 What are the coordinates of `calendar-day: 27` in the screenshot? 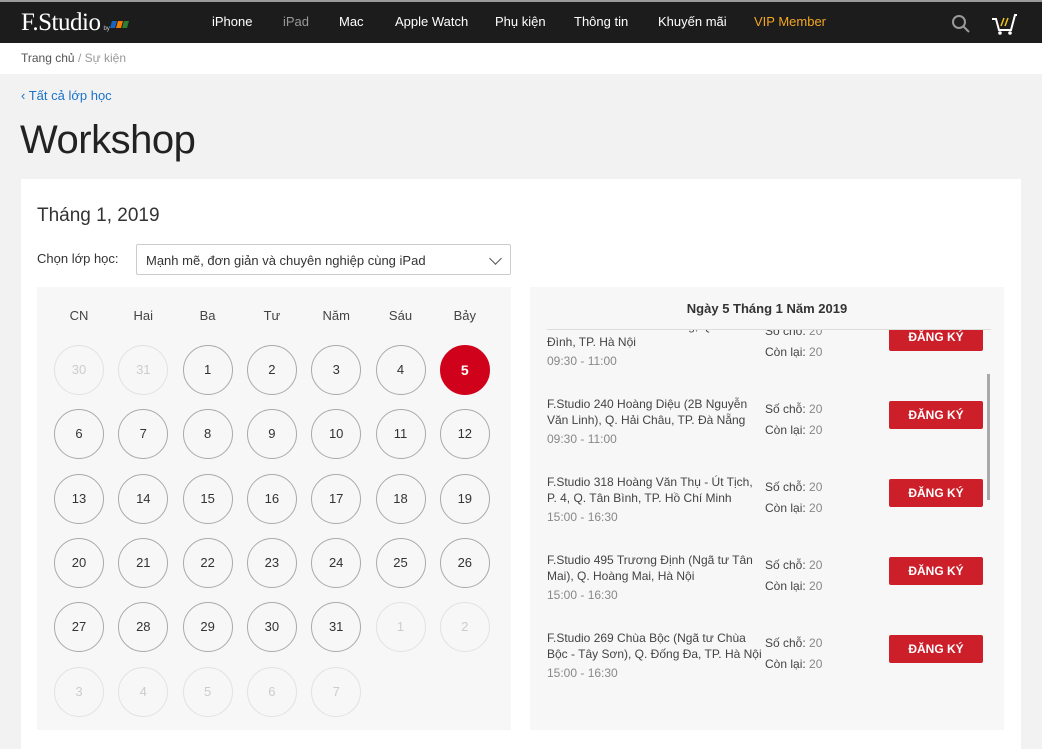 It's located at (79, 627).